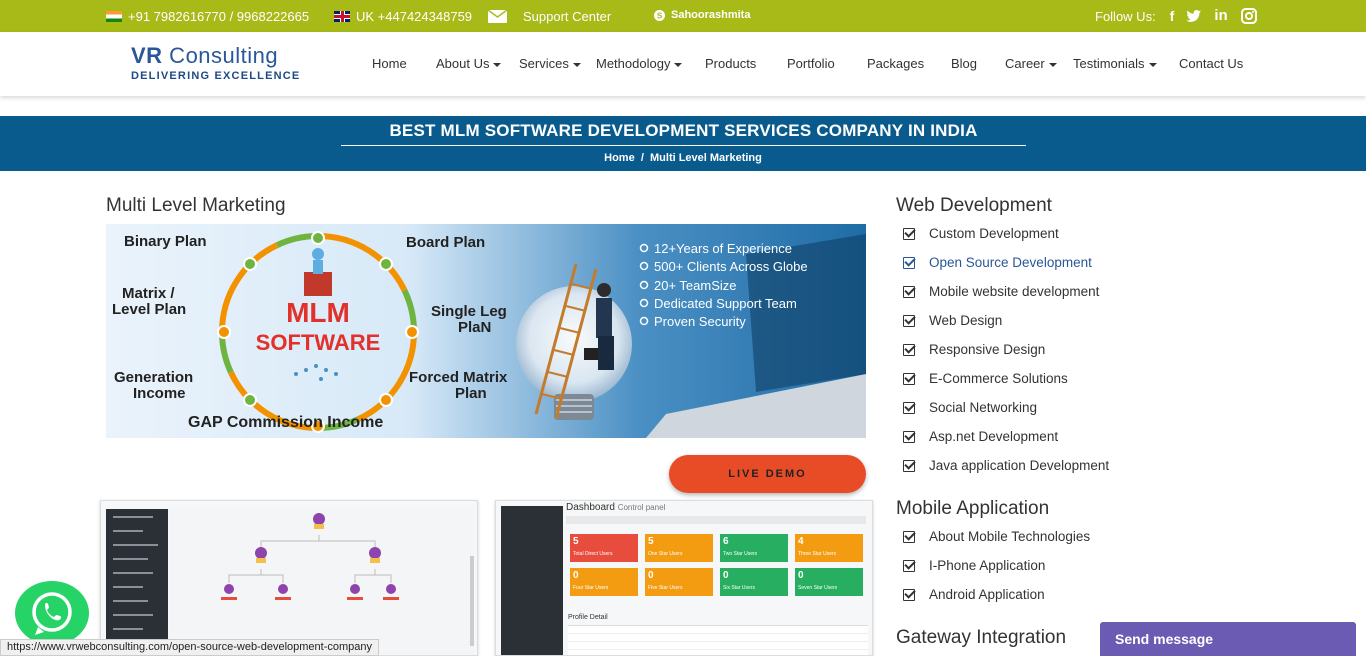 Image resolution: width=1366 pixels, height=656 pixels. Describe the element at coordinates (695, 285) in the screenshot. I see `hero-bullet-teamsize: 20+ TeamSize` at that location.